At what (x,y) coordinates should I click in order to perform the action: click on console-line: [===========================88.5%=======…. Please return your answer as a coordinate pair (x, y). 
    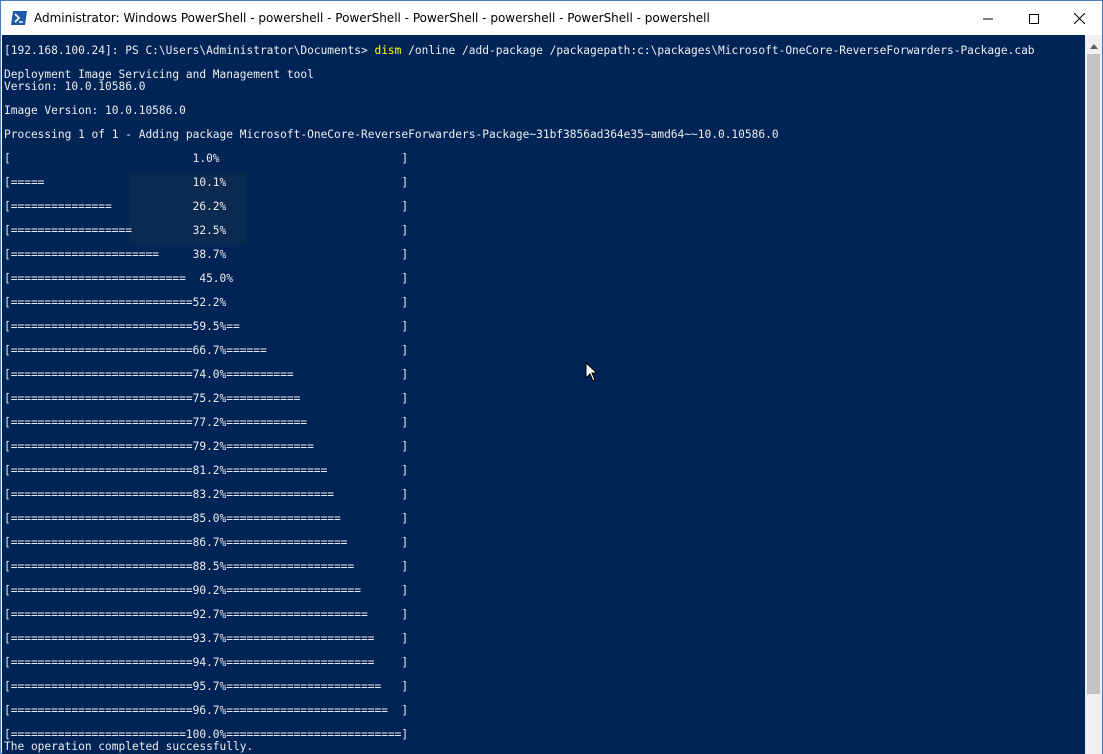
    Looking at the image, I should click on (206, 566).